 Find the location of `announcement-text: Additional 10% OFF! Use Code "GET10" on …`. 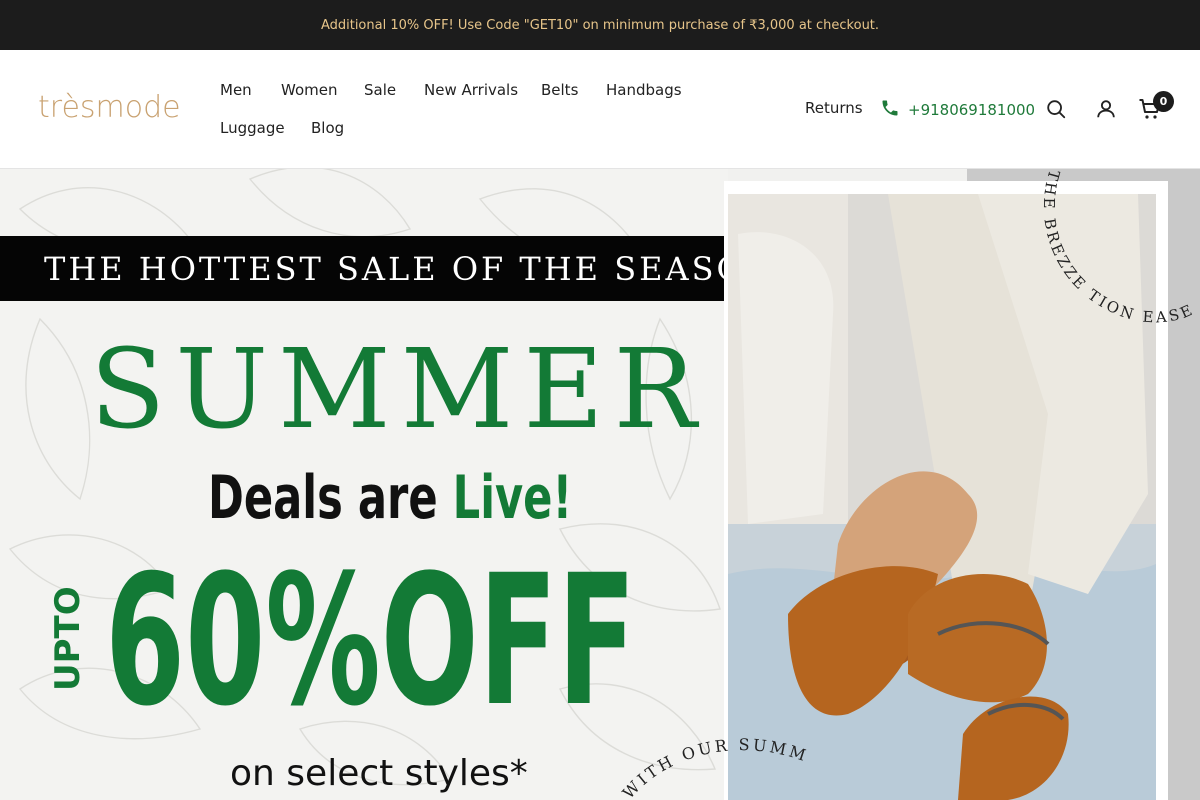

announcement-text: Additional 10% OFF! Use Code "GET10" on … is located at coordinates (600, 25).